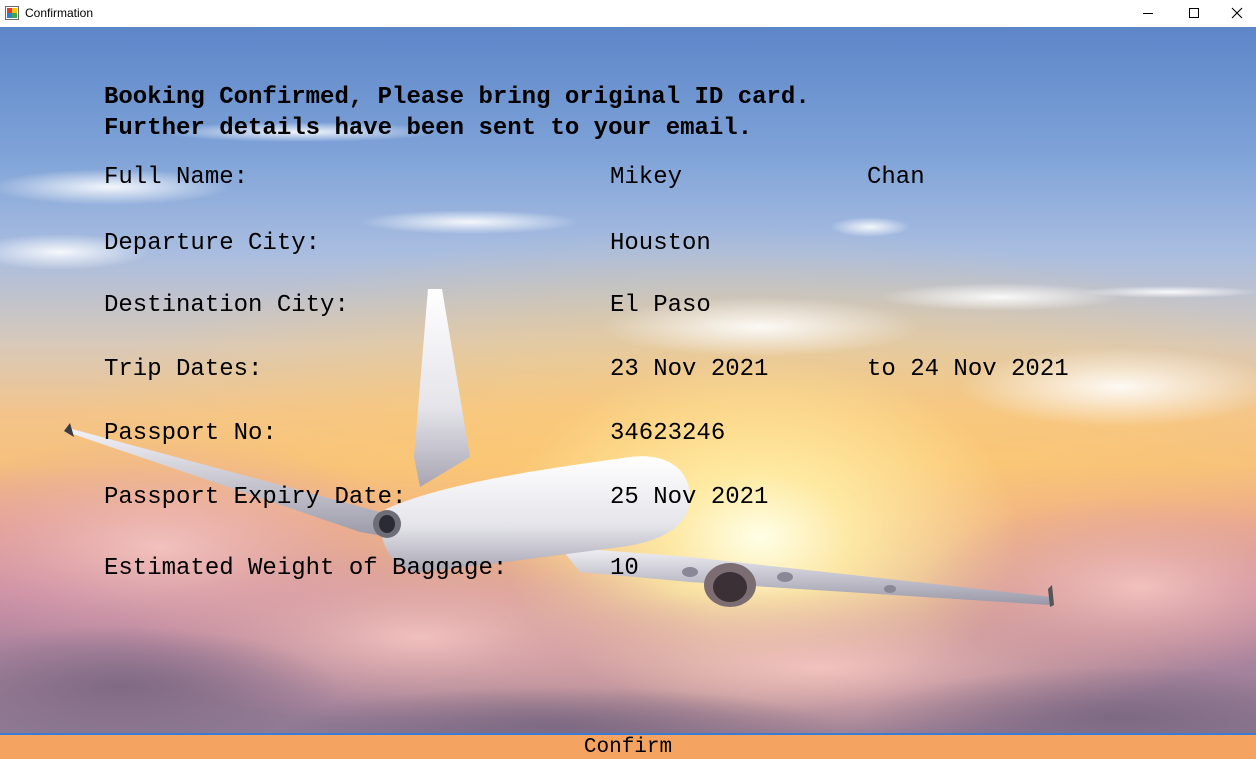 Image resolution: width=1256 pixels, height=759 pixels. I want to click on maximize-button, so click(1194, 13).